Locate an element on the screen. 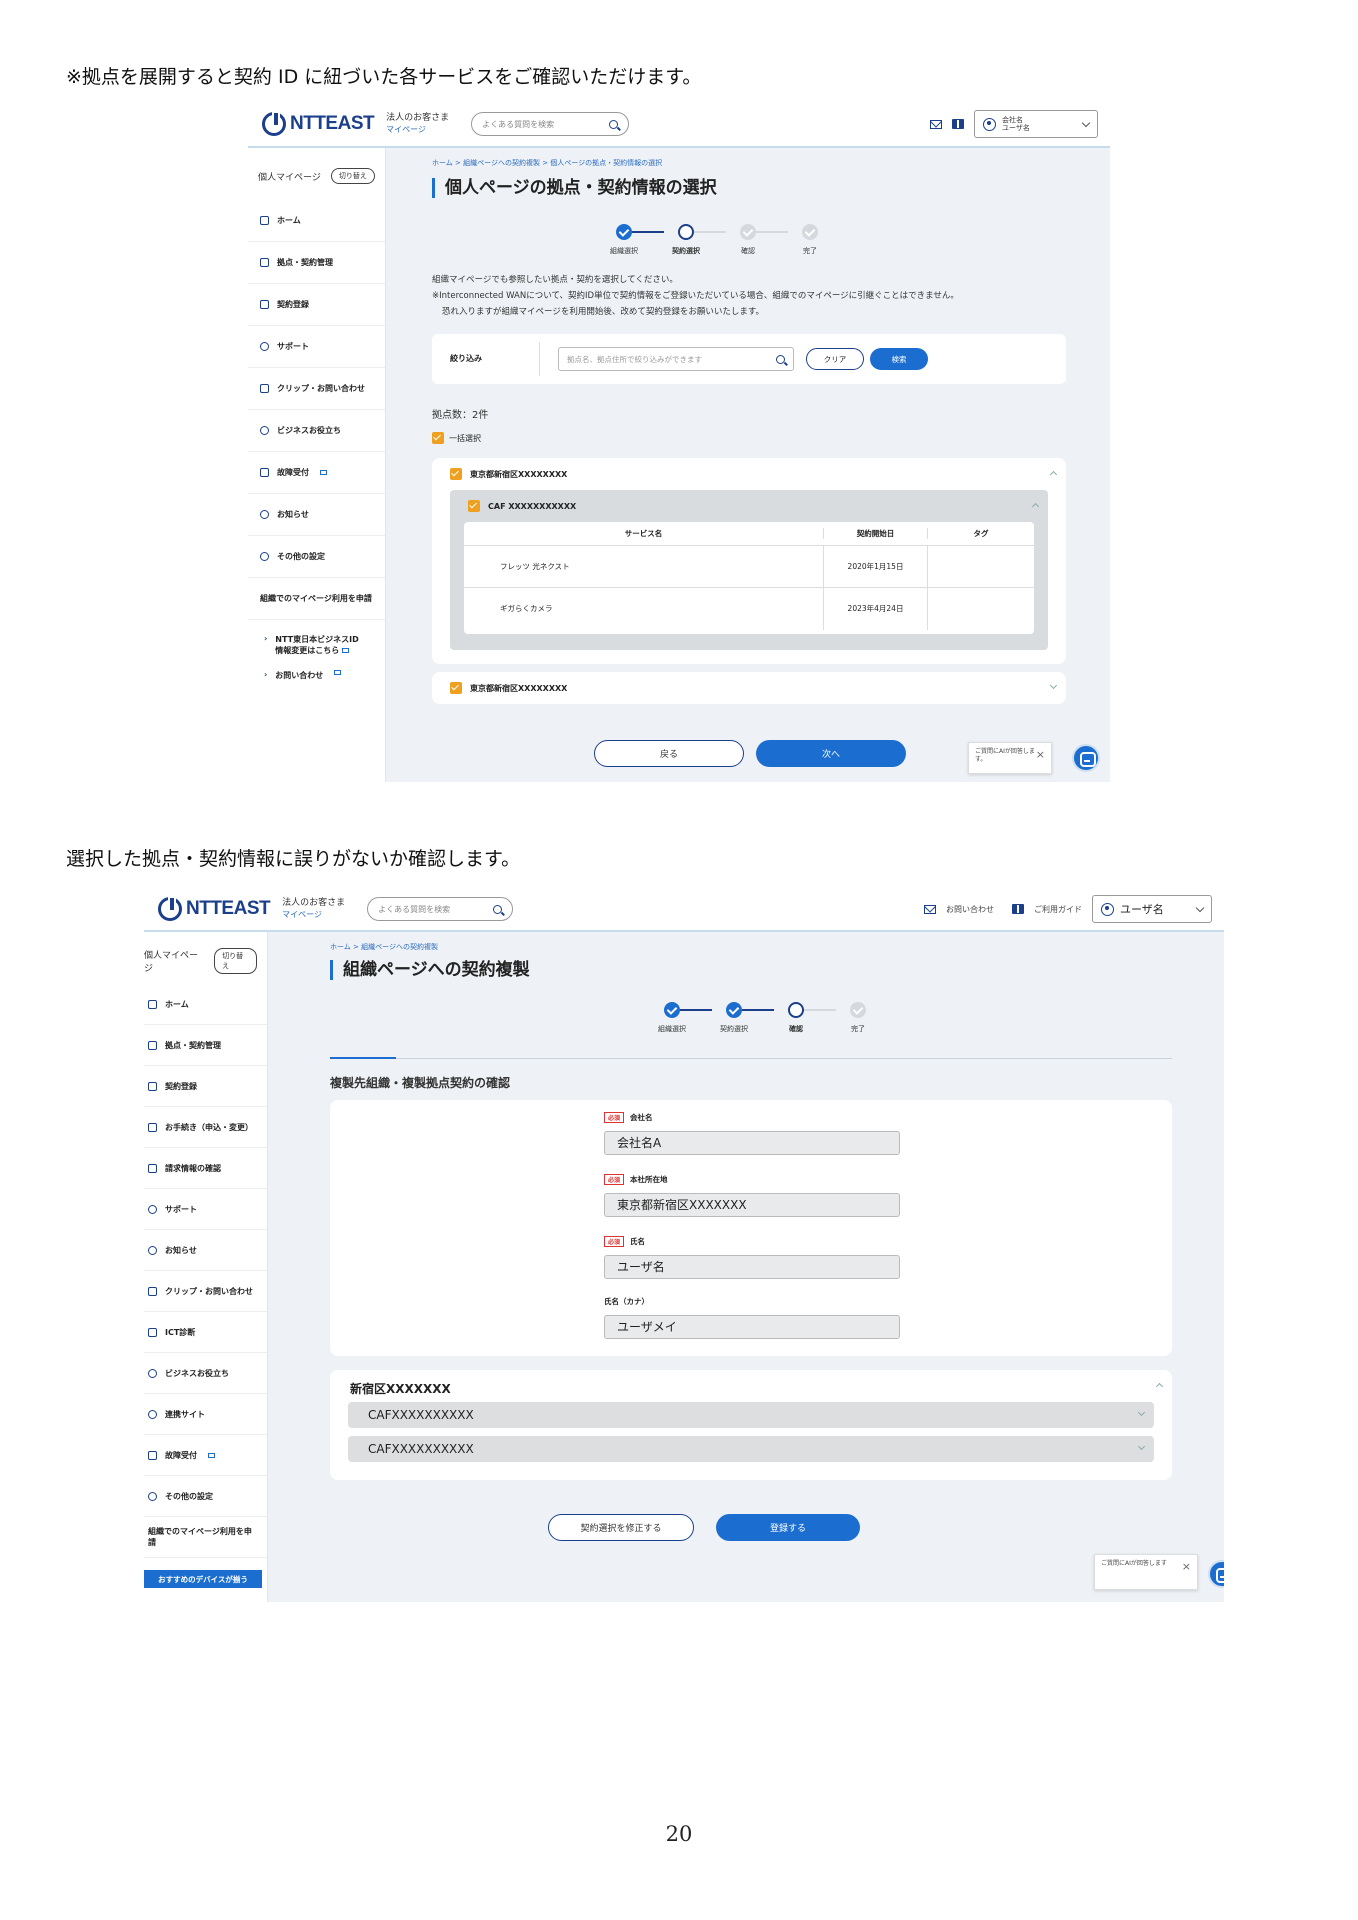 This screenshot has height=1920, width=1358. breadcrumb: ホーム > 組織ページへの契約複製 > 個人ページの拠点・契約情報の選択 is located at coordinates (547, 163).